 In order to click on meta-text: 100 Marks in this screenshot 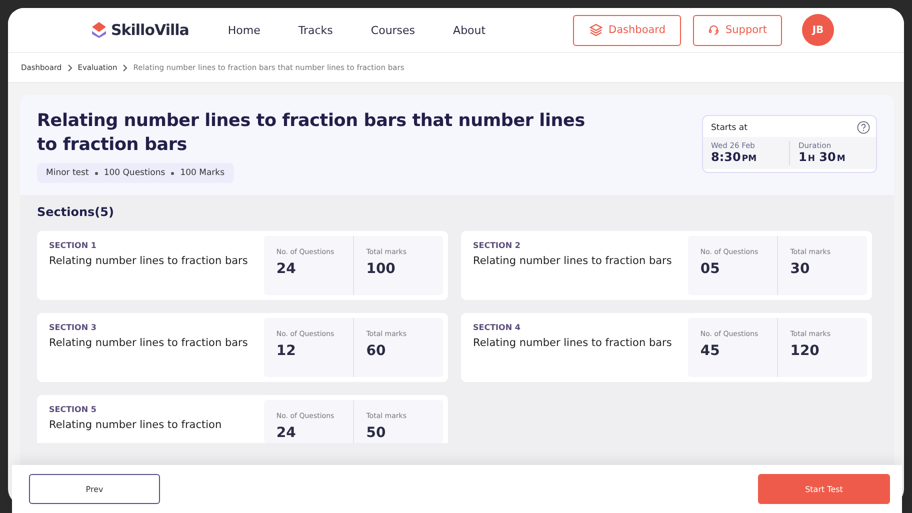, I will do `click(202, 173)`.